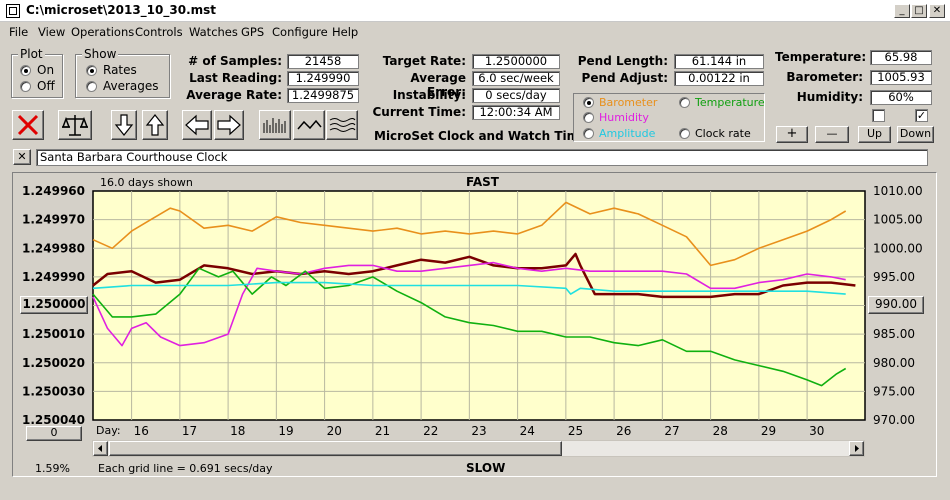 The width and height of the screenshot is (950, 500). What do you see at coordinates (894, 420) in the screenshot?
I see `right-tick-label: 970.00` at bounding box center [894, 420].